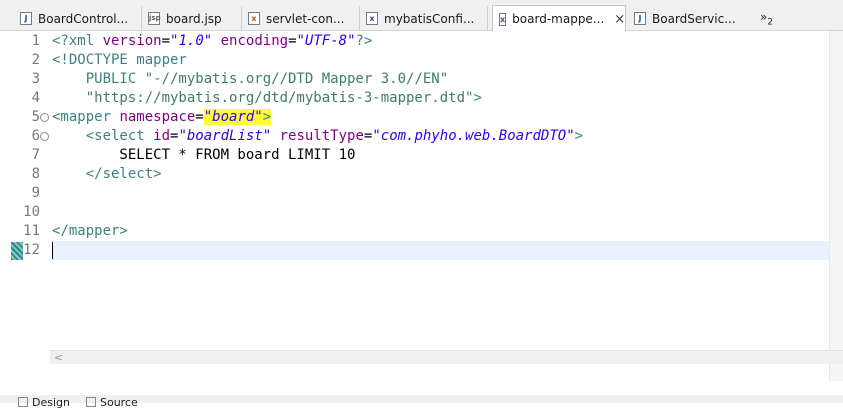  Describe the element at coordinates (91, 402) in the screenshot. I see `source-view-icon` at that location.